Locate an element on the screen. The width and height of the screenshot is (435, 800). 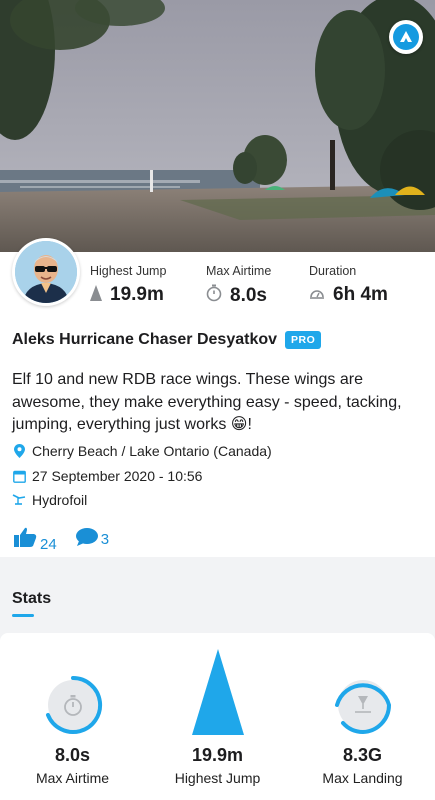
like-button: 24 is located at coordinates (34, 539).